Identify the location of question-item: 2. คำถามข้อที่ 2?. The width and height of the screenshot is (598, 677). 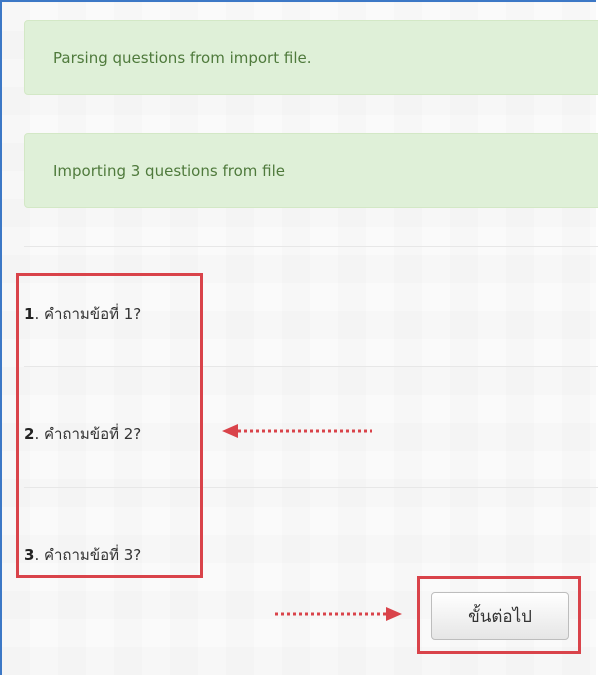
(82, 434).